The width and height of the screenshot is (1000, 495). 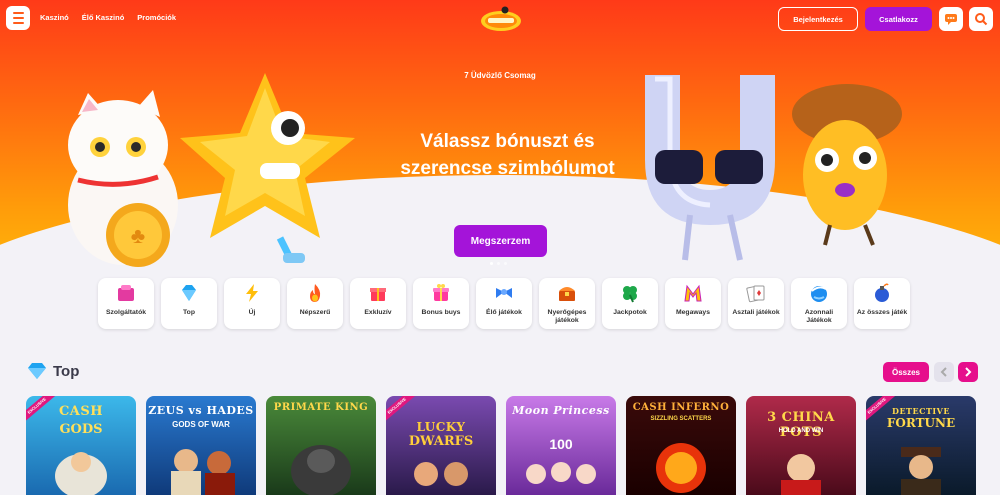 I want to click on nav-kaszino: Kaszinó, so click(x=54, y=17).